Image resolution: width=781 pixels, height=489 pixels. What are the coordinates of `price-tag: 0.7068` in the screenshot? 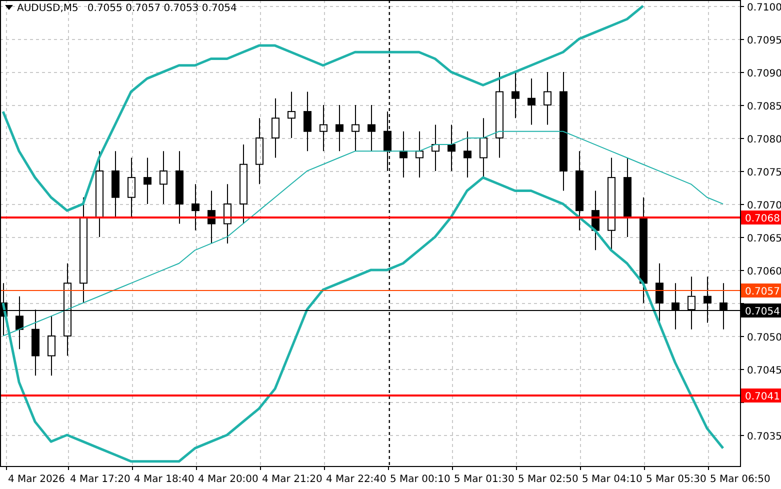 It's located at (761, 217).